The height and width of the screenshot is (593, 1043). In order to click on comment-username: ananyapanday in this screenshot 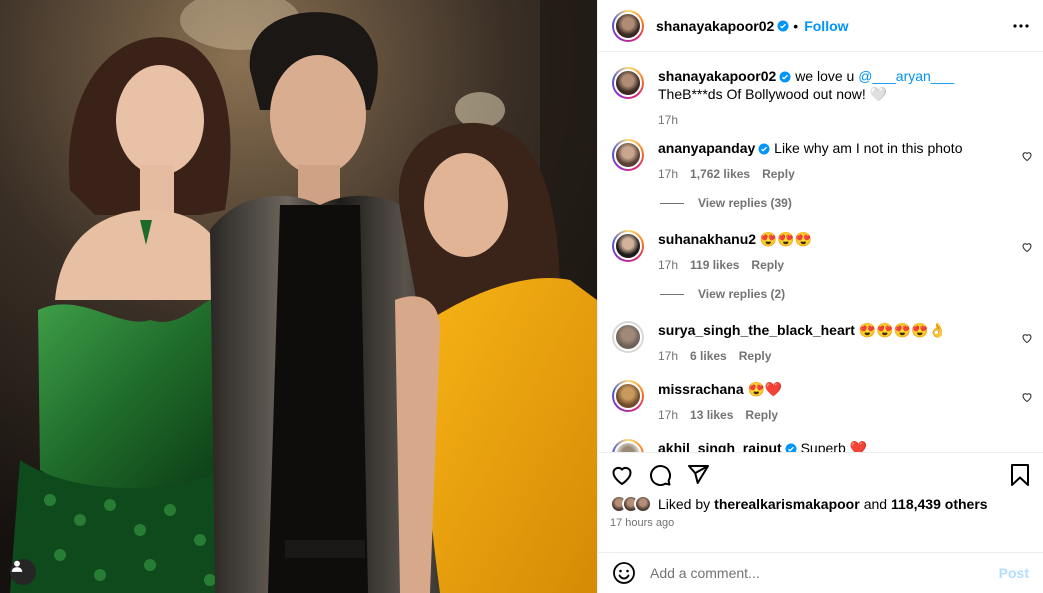, I will do `click(706, 148)`.